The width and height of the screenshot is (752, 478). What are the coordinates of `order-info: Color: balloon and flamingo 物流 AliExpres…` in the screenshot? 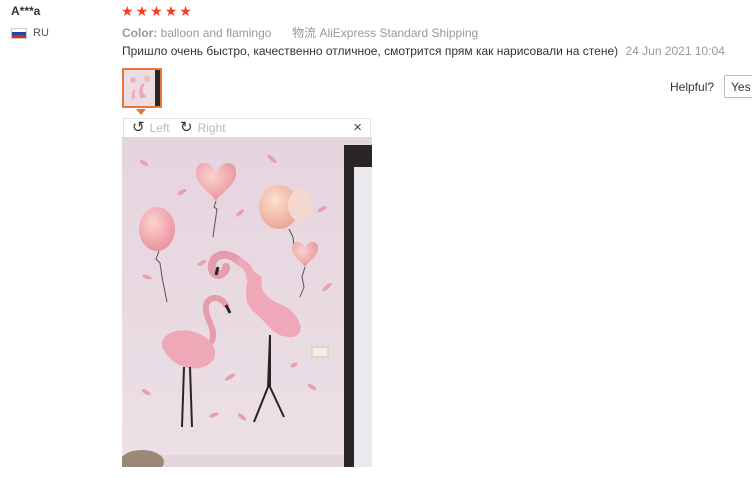 It's located at (300, 32).